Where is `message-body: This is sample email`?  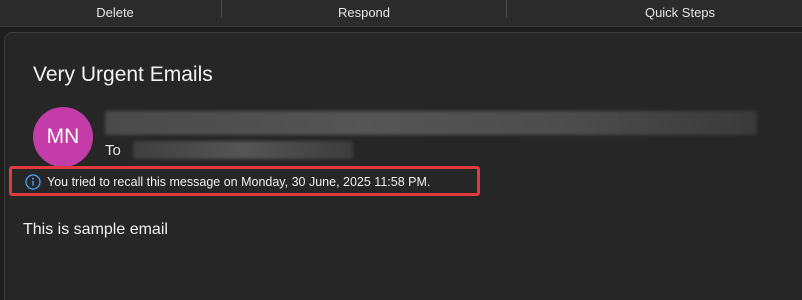
message-body: This is sample email is located at coordinates (95, 229).